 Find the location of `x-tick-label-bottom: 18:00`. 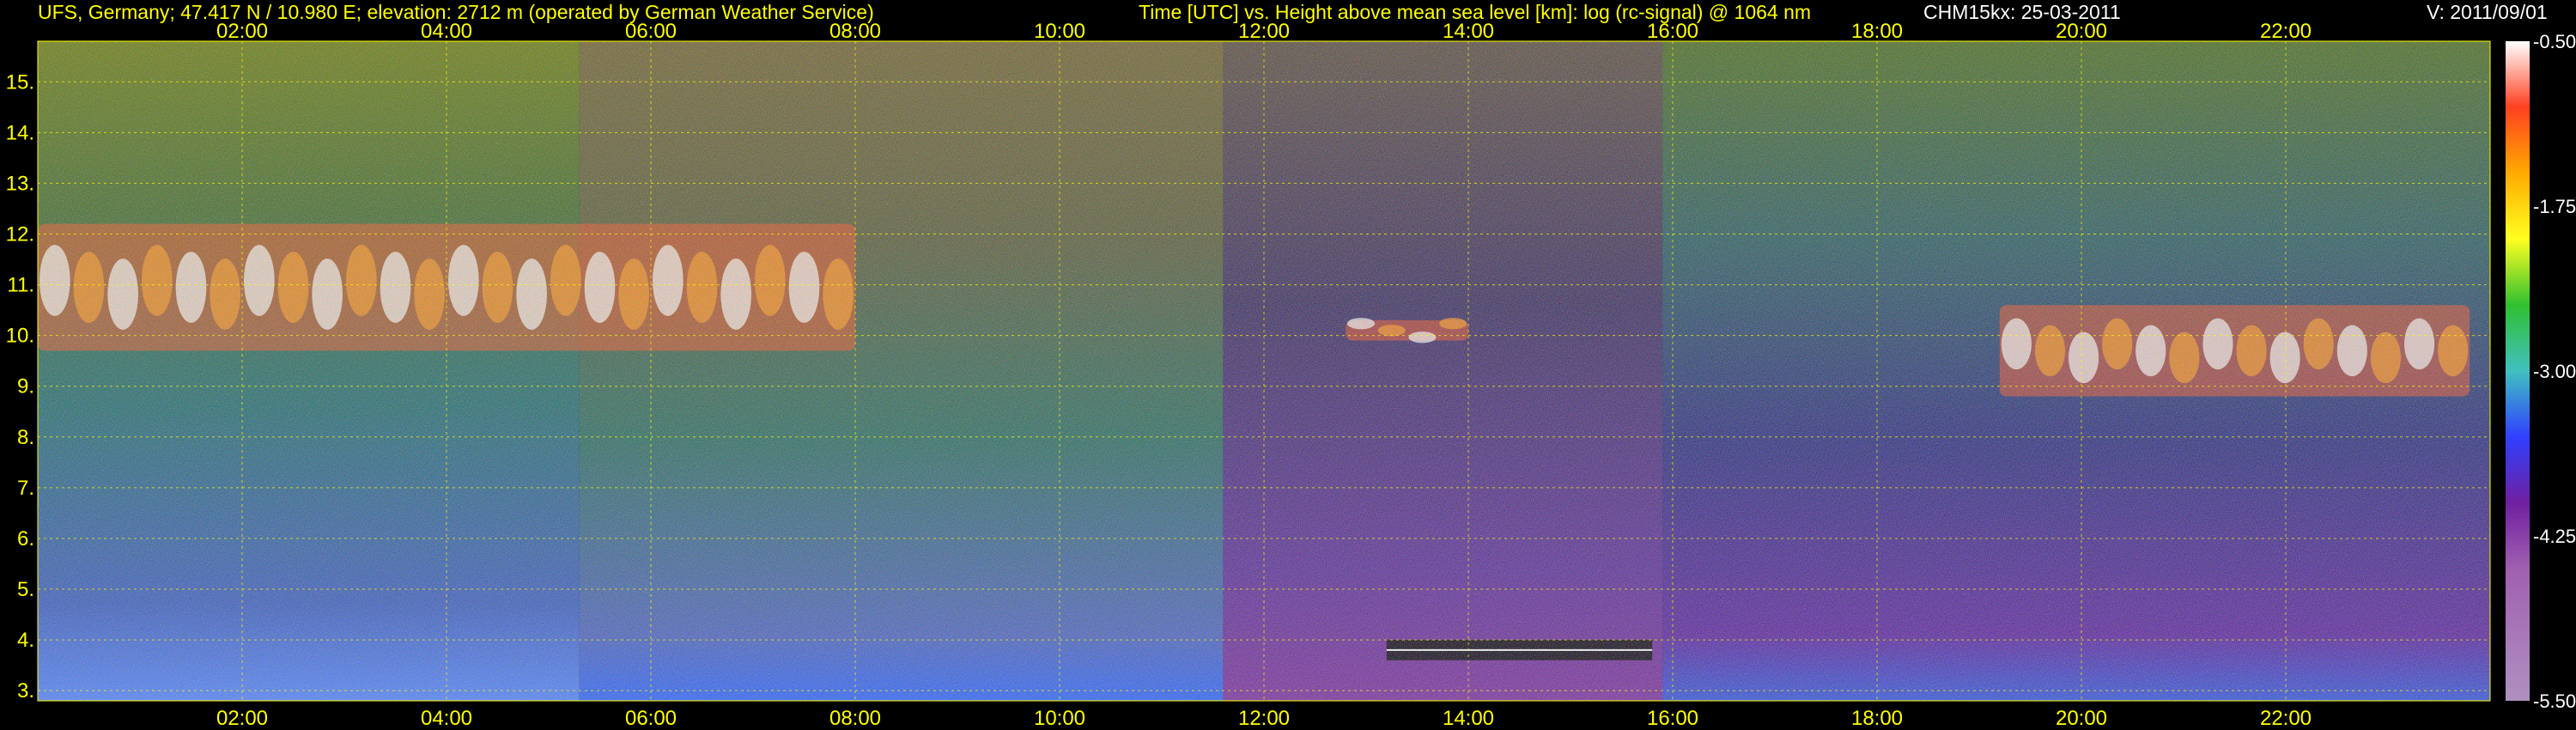

x-tick-label-bottom: 18:00 is located at coordinates (1877, 718).